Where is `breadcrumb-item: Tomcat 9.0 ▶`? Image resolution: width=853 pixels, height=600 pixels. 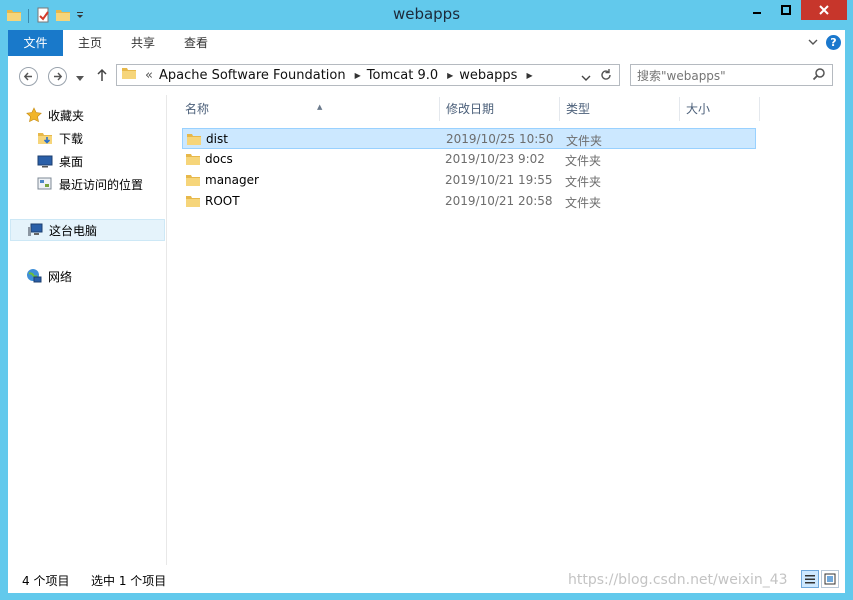
breadcrumb-item: Tomcat 9.0 ▶ is located at coordinates (410, 75).